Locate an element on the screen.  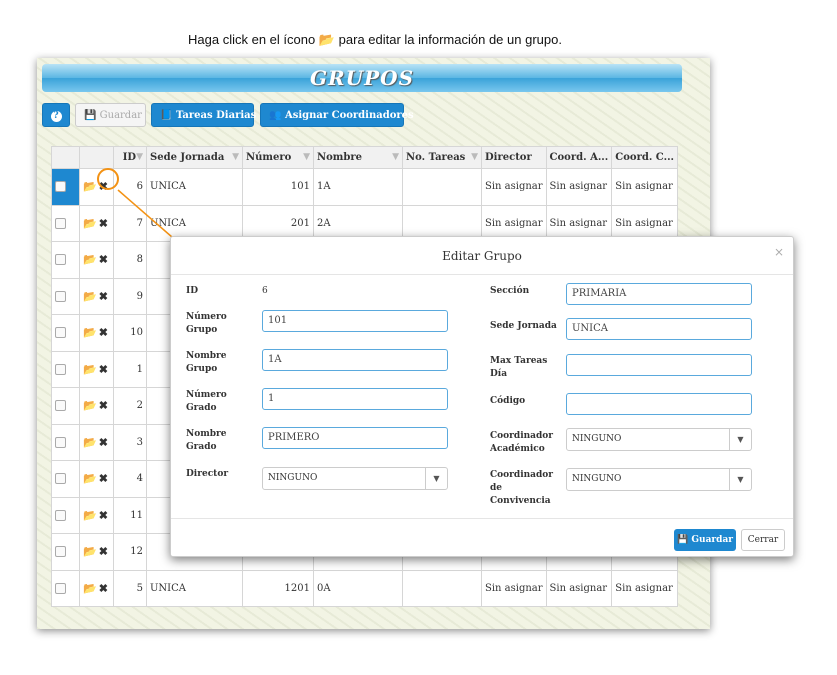
seccion-label: Sección is located at coordinates (510, 291).